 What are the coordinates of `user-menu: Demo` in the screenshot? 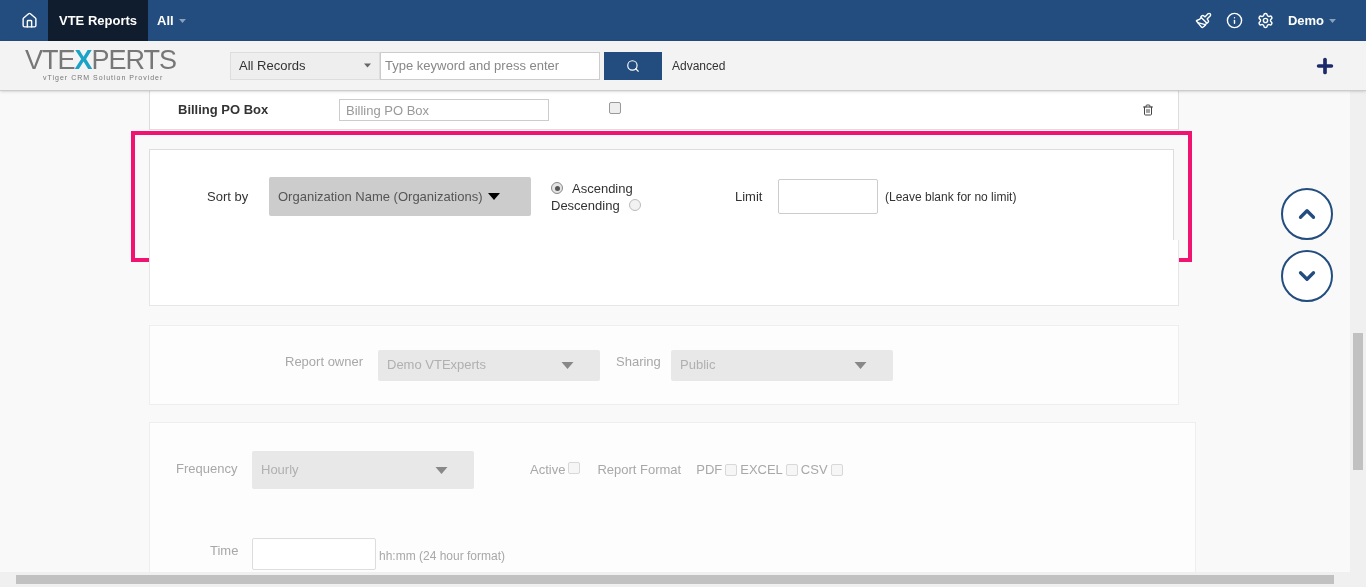 It's located at (1311, 20).